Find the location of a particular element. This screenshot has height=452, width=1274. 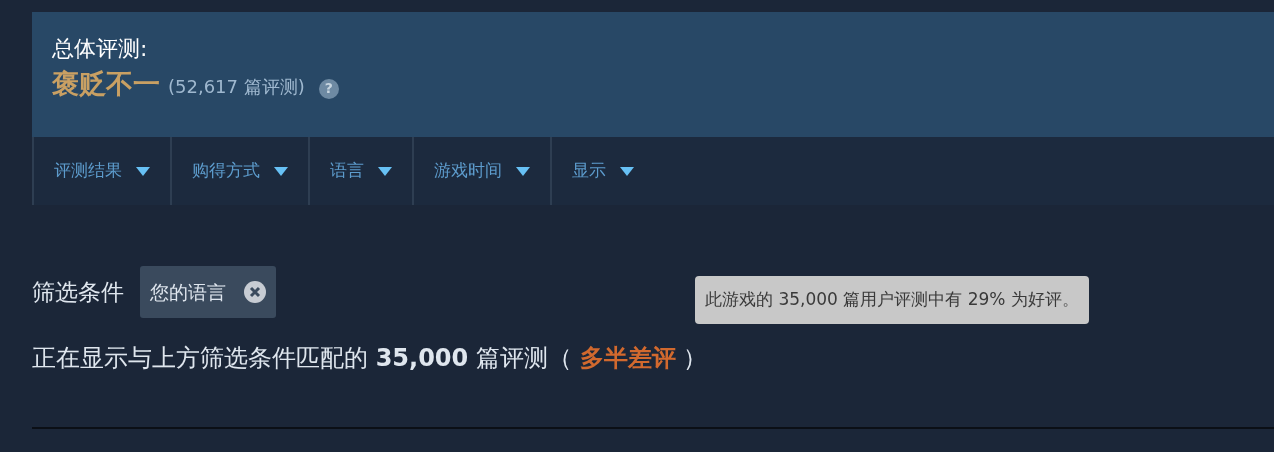

review-count: (52,617 篇评测) is located at coordinates (236, 87).